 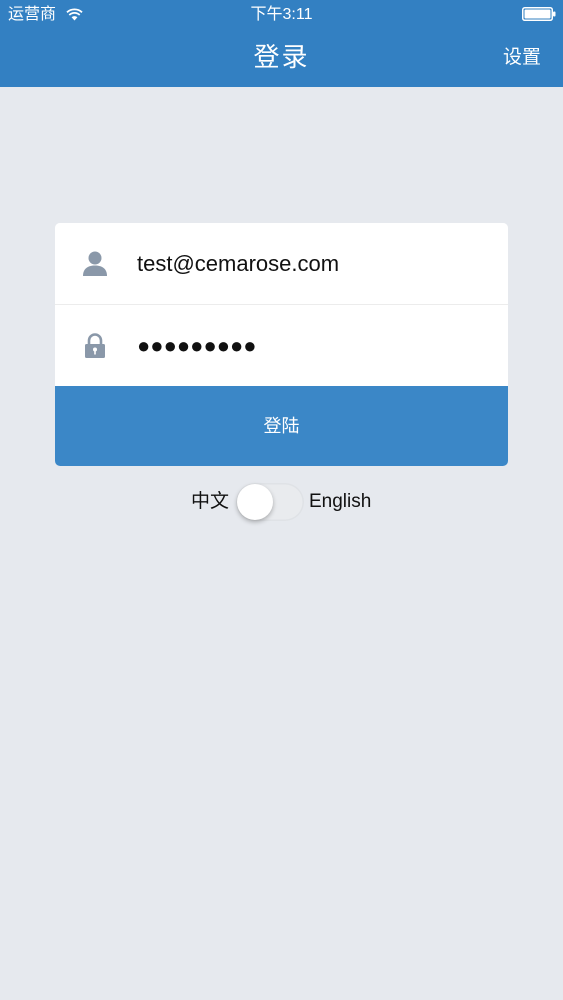 I want to click on language-switch-row: 中文 English, so click(x=281, y=502).